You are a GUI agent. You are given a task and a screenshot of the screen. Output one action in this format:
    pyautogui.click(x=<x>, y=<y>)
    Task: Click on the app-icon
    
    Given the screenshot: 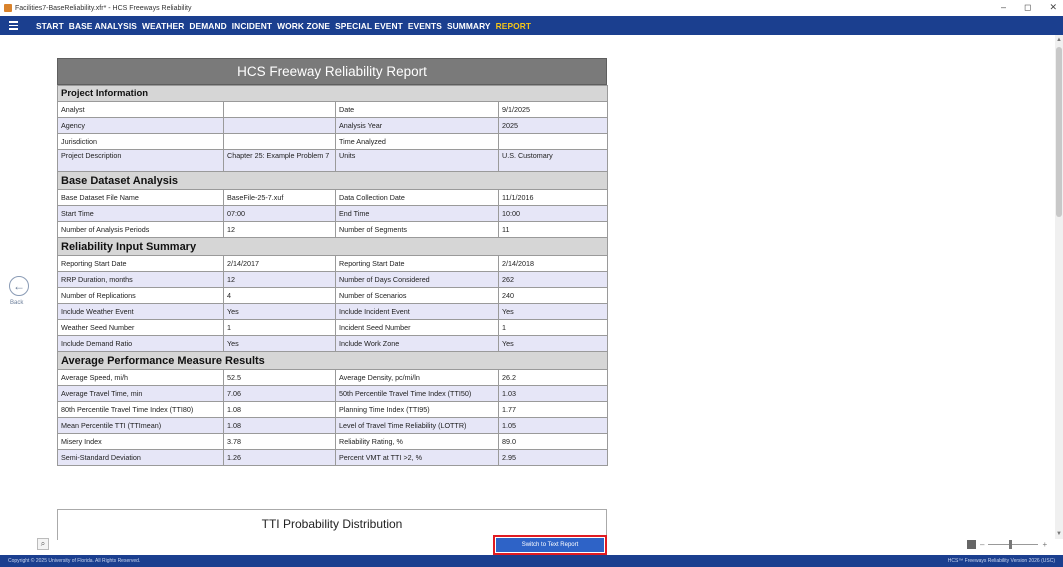 What is the action you would take?
    pyautogui.click(x=8, y=8)
    